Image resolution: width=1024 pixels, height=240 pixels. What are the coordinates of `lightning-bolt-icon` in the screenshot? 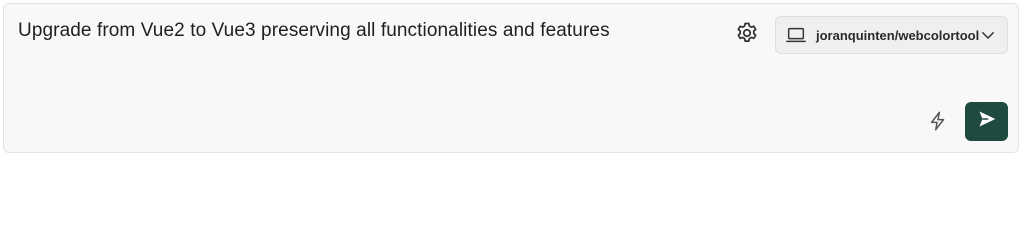 It's located at (938, 123).